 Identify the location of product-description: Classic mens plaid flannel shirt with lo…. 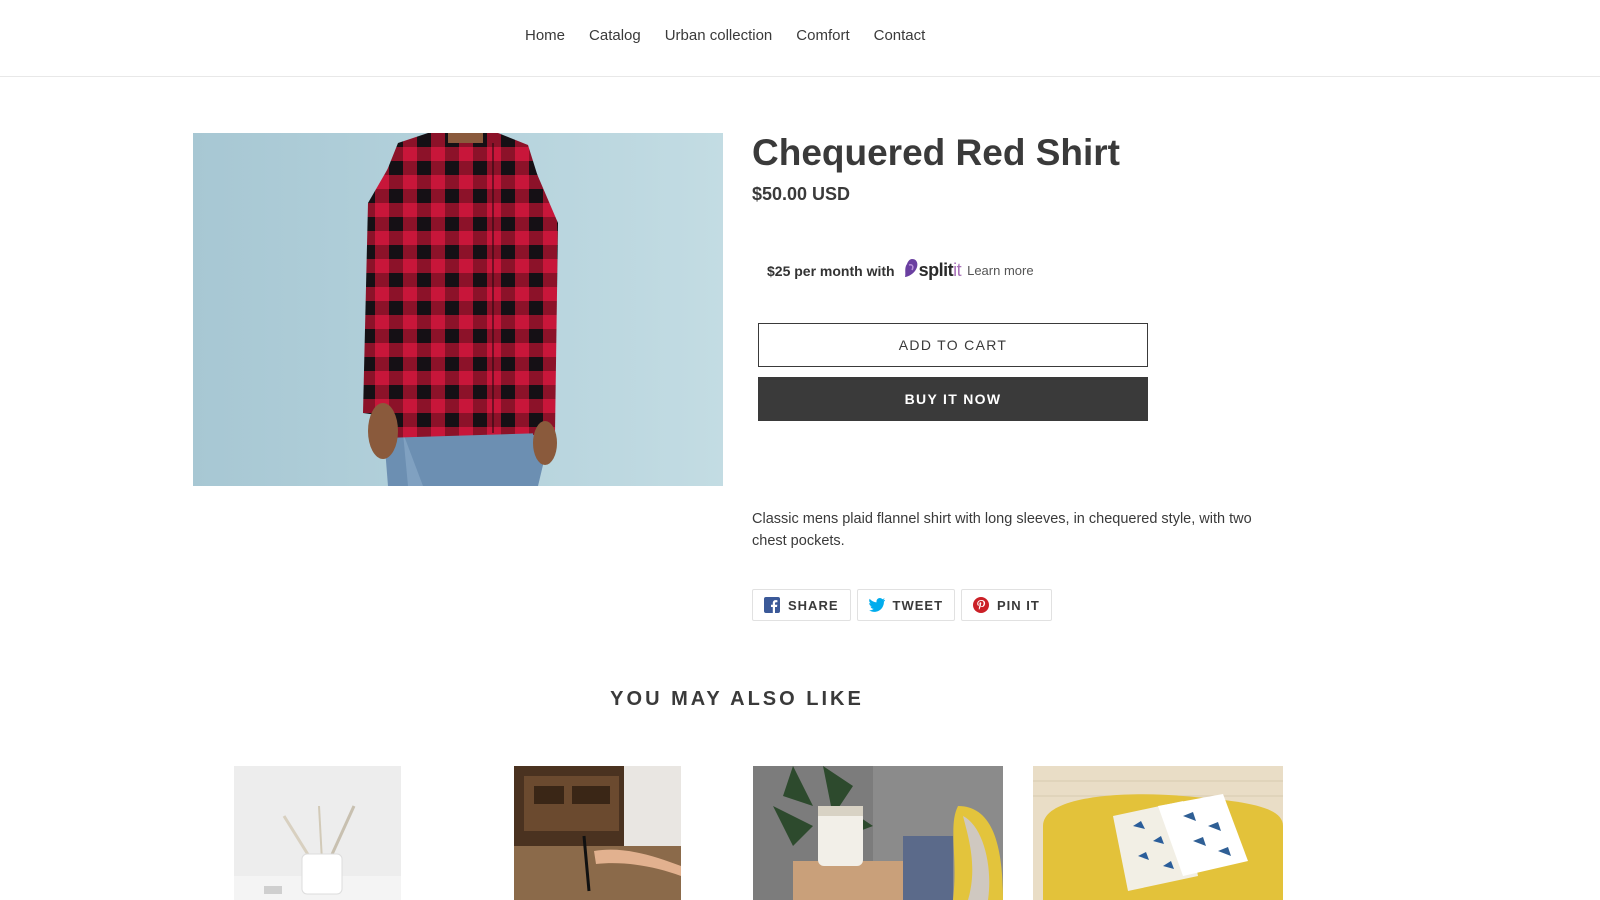
(1002, 530).